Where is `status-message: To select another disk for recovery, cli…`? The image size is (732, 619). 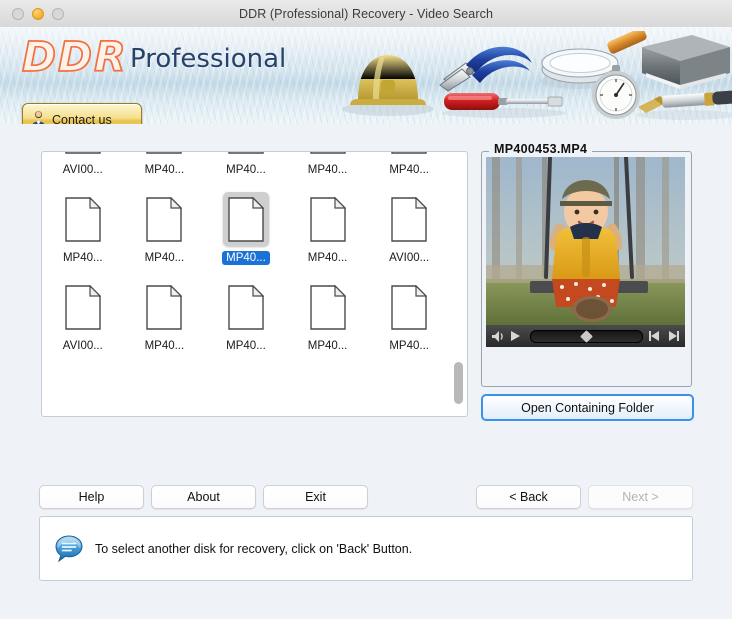 status-message: To select another disk for recovery, cli… is located at coordinates (254, 548).